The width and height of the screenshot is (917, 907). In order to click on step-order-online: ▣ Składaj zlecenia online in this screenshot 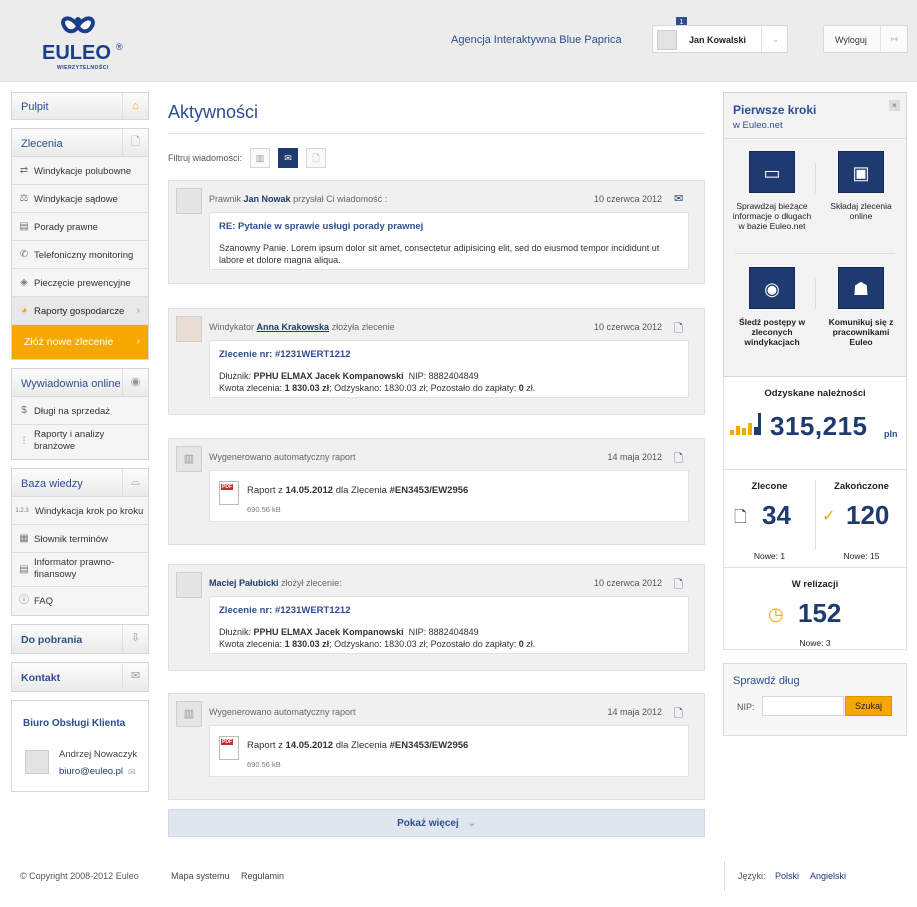, I will do `click(861, 186)`.